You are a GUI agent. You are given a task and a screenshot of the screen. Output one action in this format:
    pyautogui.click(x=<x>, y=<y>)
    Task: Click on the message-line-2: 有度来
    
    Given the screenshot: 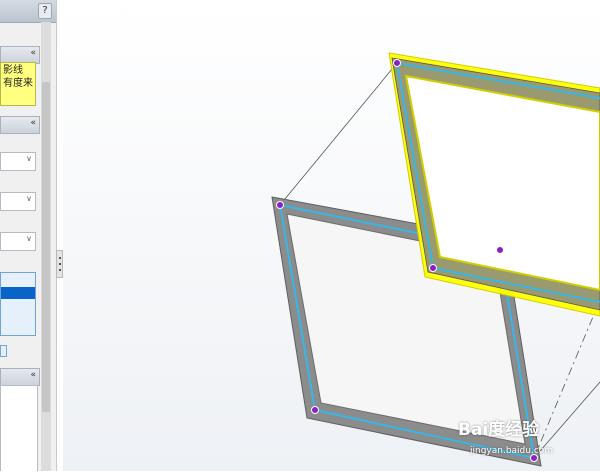 What is the action you would take?
    pyautogui.click(x=18, y=83)
    